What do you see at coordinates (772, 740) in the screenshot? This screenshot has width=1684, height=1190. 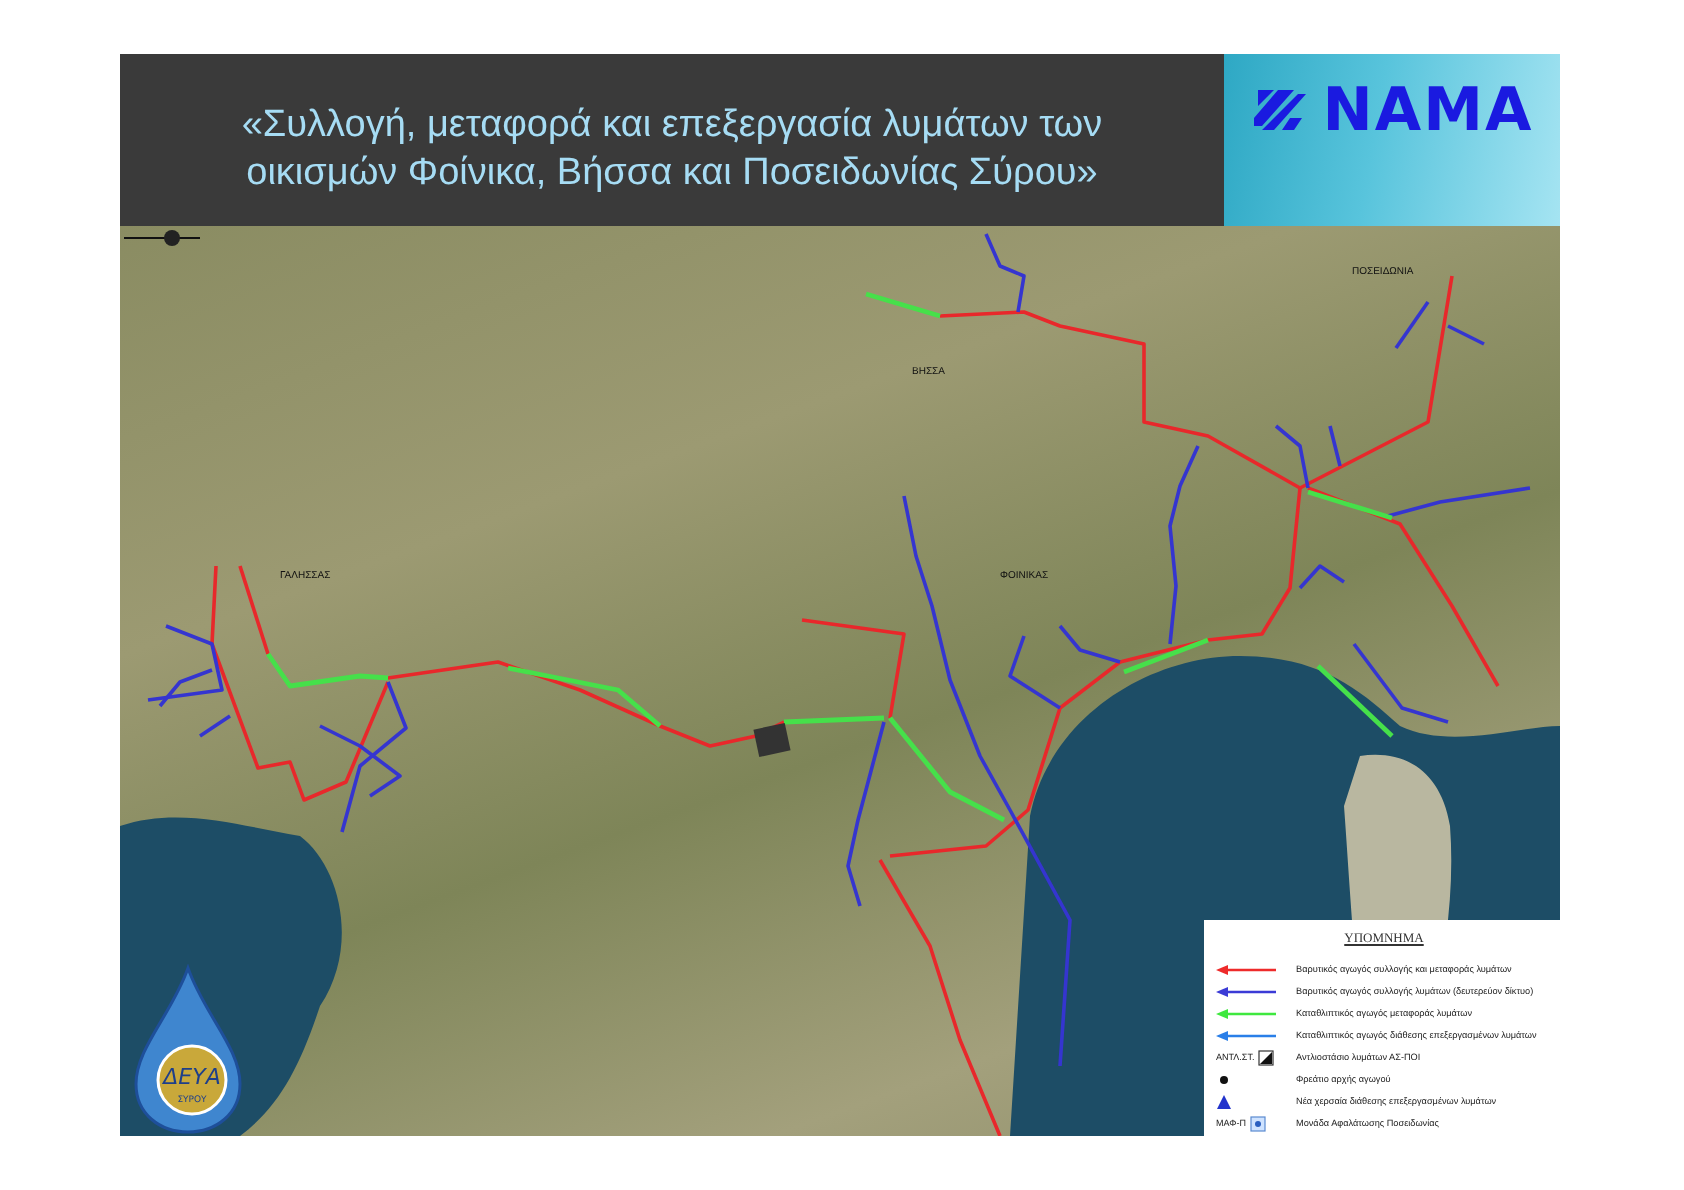 I see `treatment-plant-drawing` at bounding box center [772, 740].